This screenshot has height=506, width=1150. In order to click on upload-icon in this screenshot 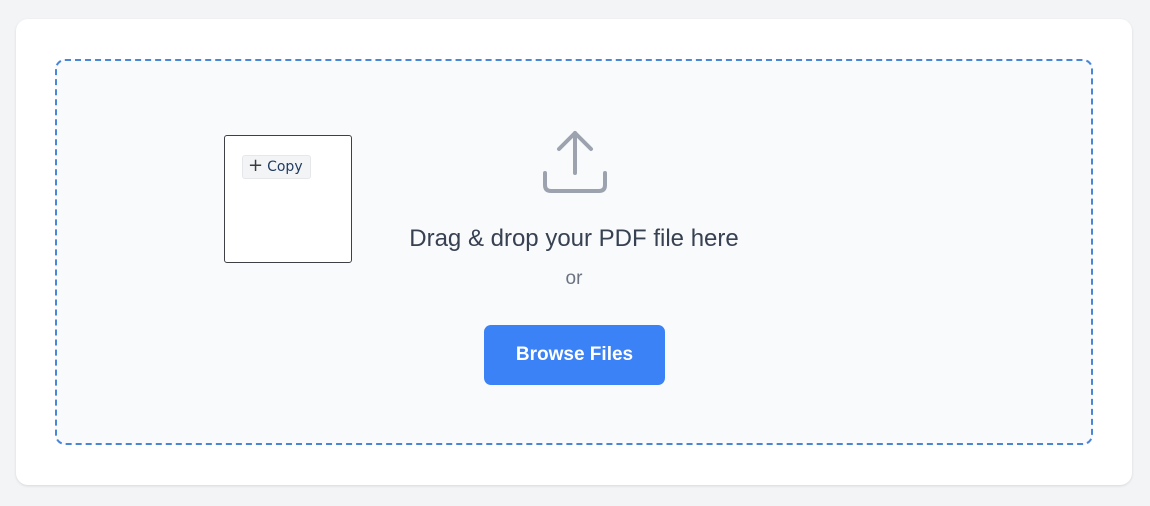, I will do `click(575, 162)`.